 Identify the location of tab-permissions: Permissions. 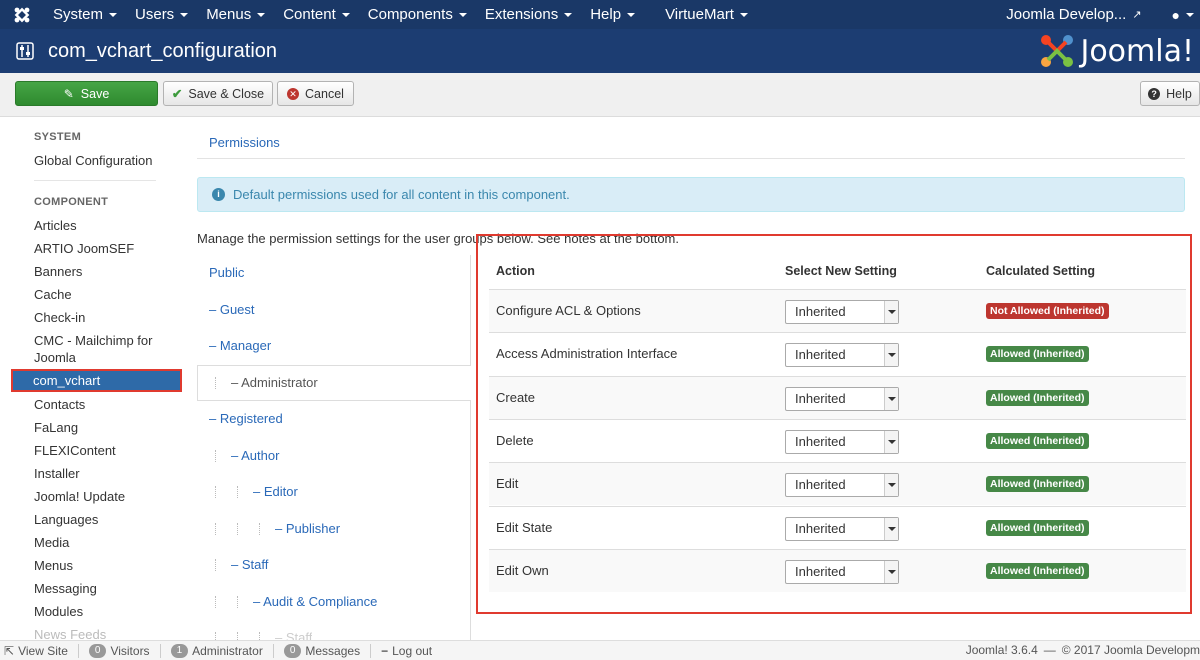
(244, 142).